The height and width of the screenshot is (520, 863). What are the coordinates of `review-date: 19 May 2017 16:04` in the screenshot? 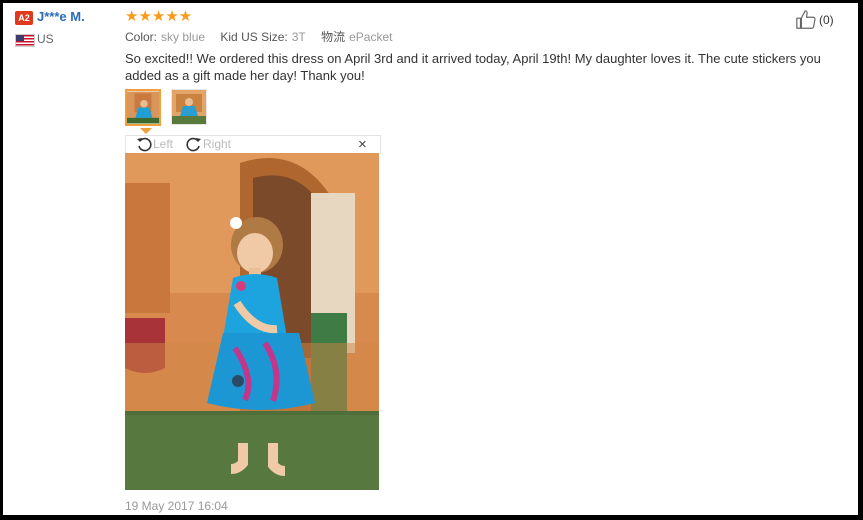 It's located at (176, 506).